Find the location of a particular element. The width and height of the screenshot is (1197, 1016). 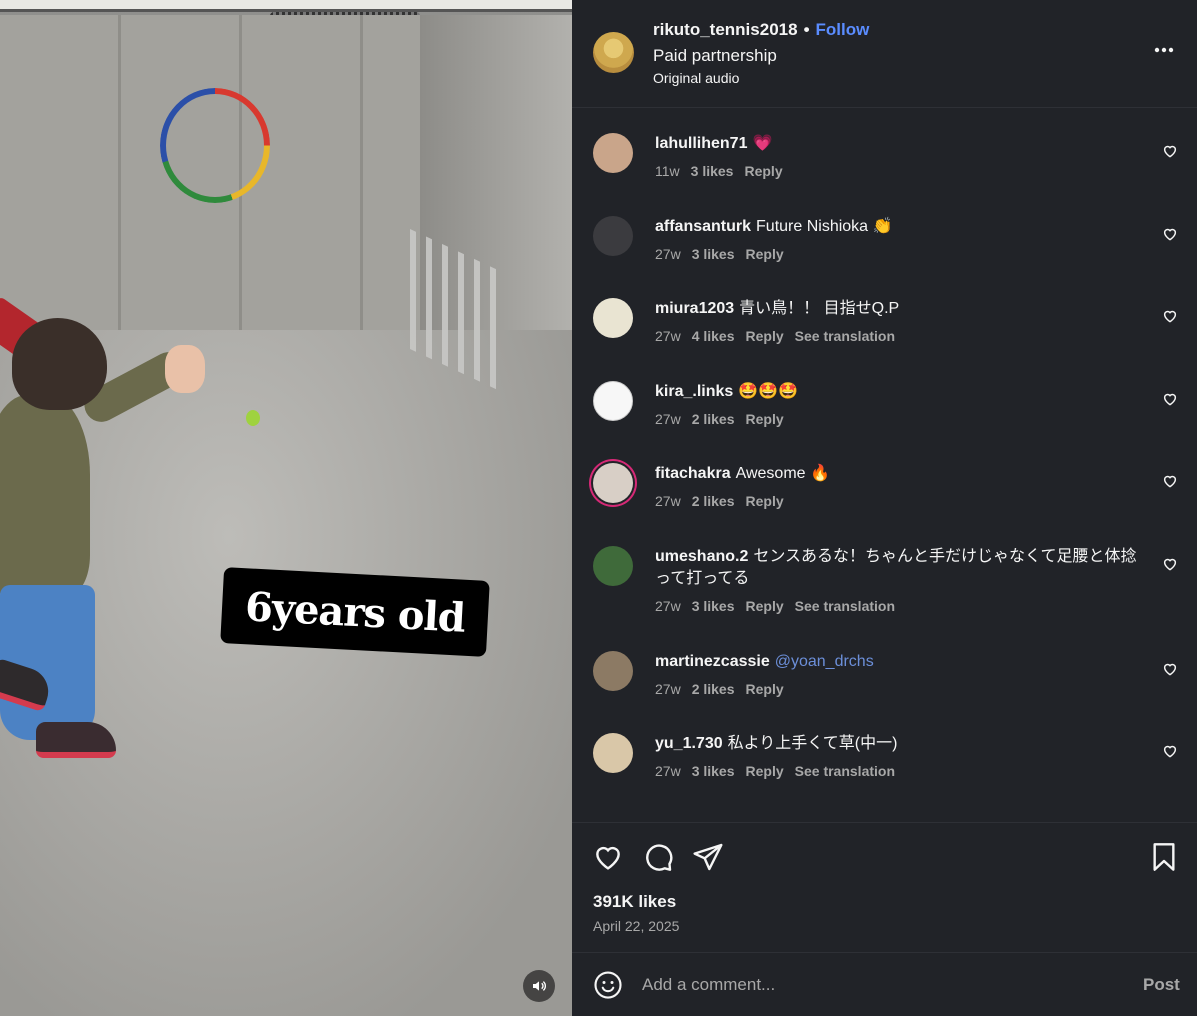

comment-likes: 4 likes is located at coordinates (713, 336).